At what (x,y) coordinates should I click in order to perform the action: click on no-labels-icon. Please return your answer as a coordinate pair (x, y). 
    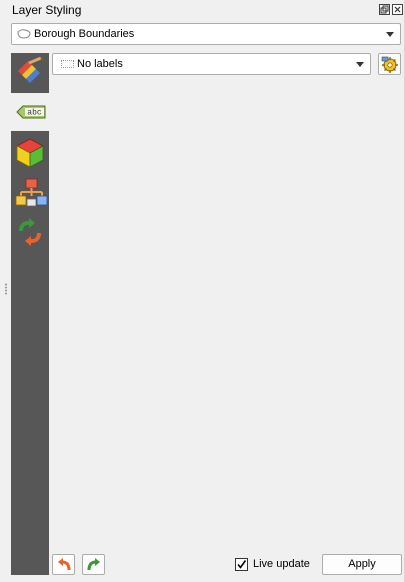
    Looking at the image, I should click on (67, 64).